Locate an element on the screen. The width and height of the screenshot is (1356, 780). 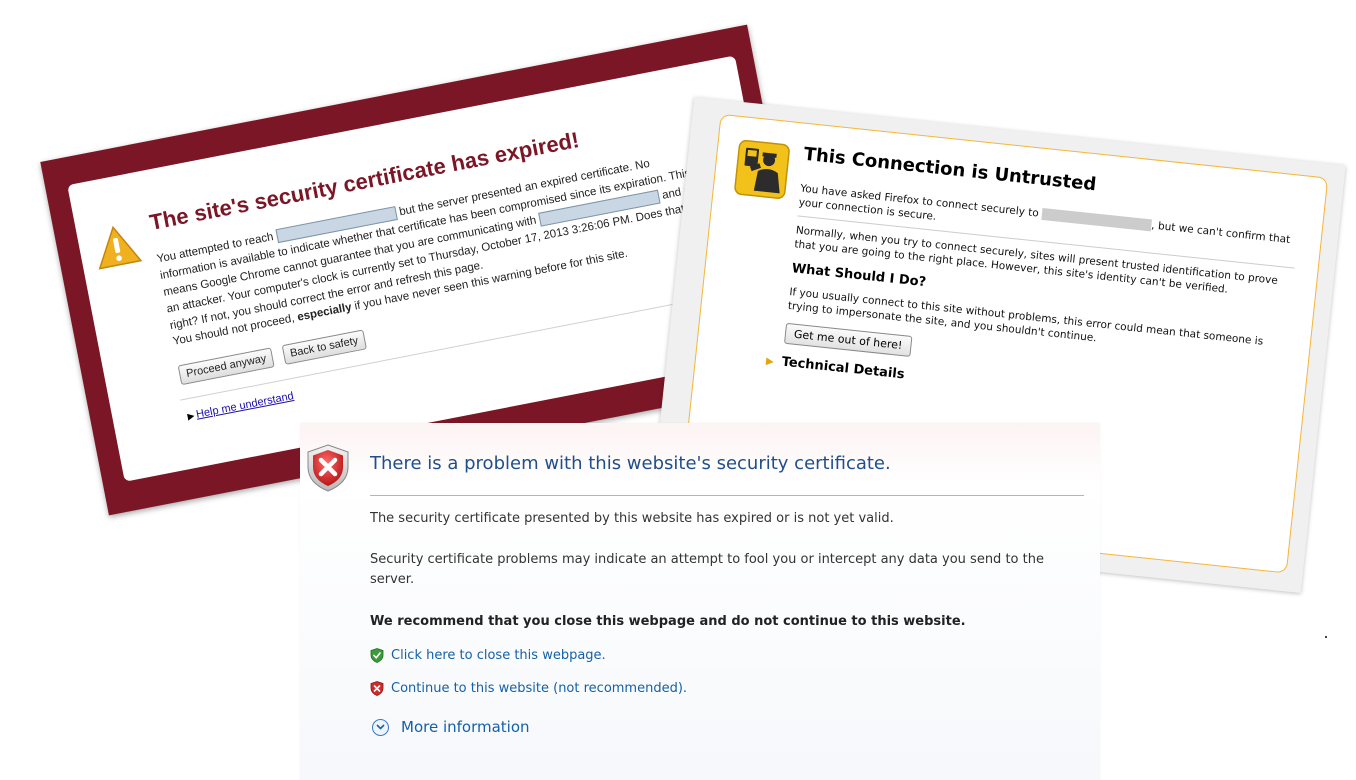
back-to-safety-button: Back to safety is located at coordinates (324, 347).